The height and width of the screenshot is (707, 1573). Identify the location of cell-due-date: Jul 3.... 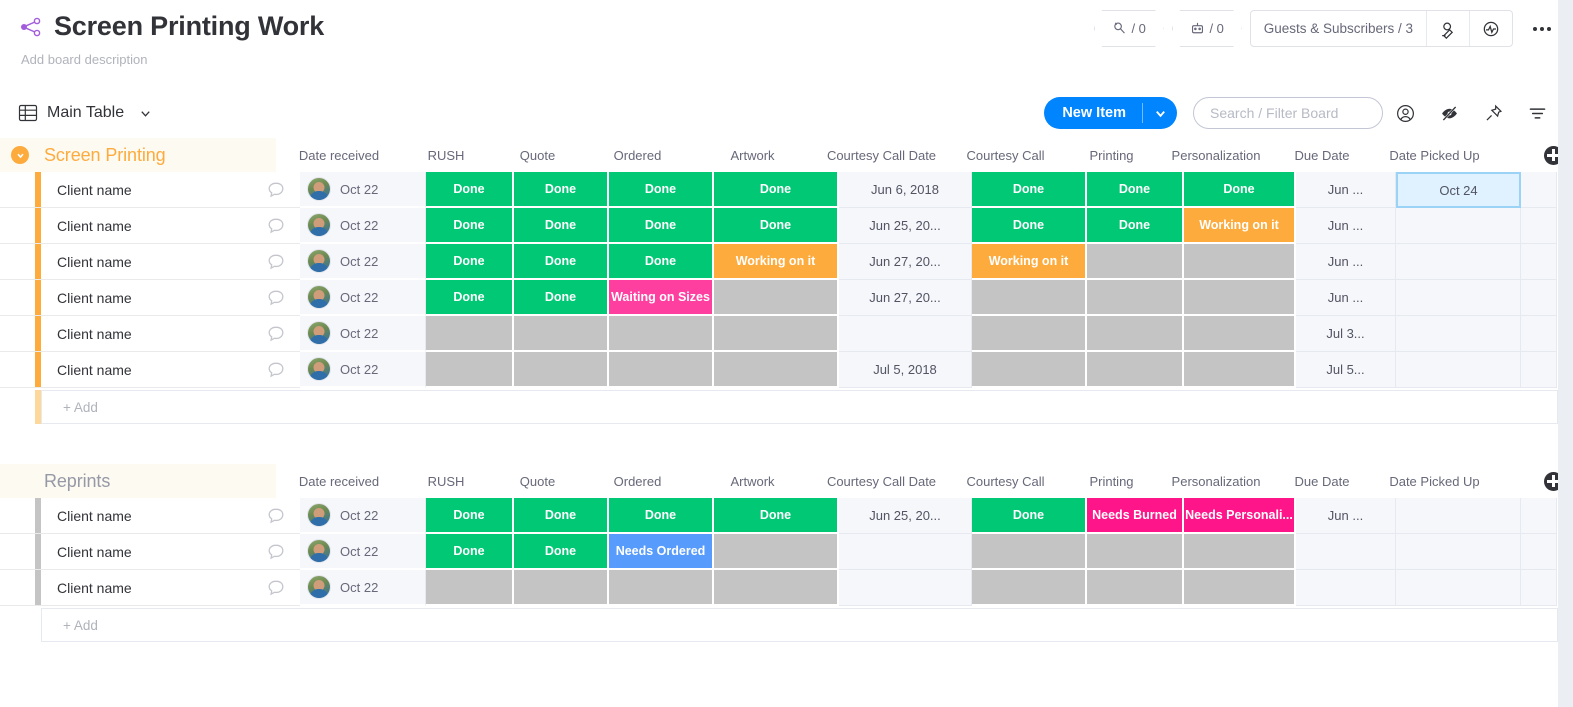
(1346, 334).